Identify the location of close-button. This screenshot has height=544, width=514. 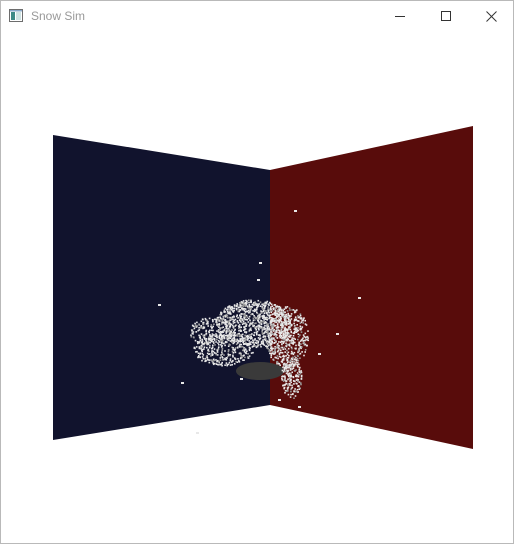
(491, 16).